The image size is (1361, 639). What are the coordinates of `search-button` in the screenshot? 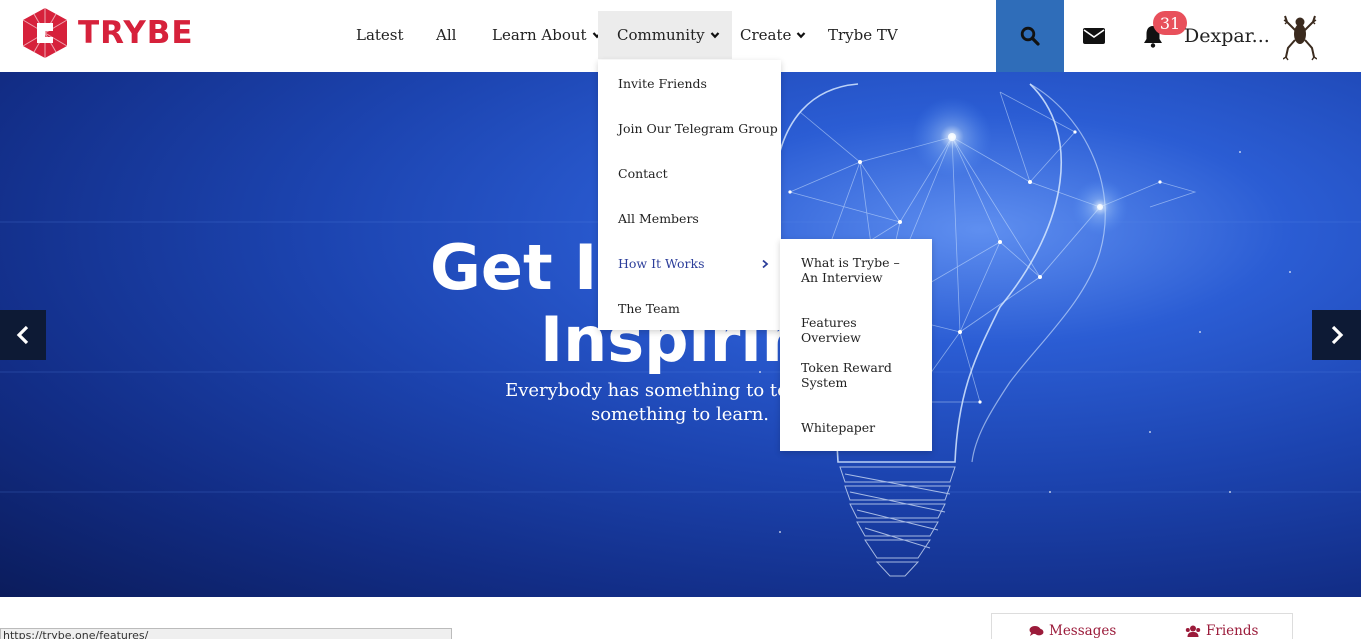 It's located at (1030, 36).